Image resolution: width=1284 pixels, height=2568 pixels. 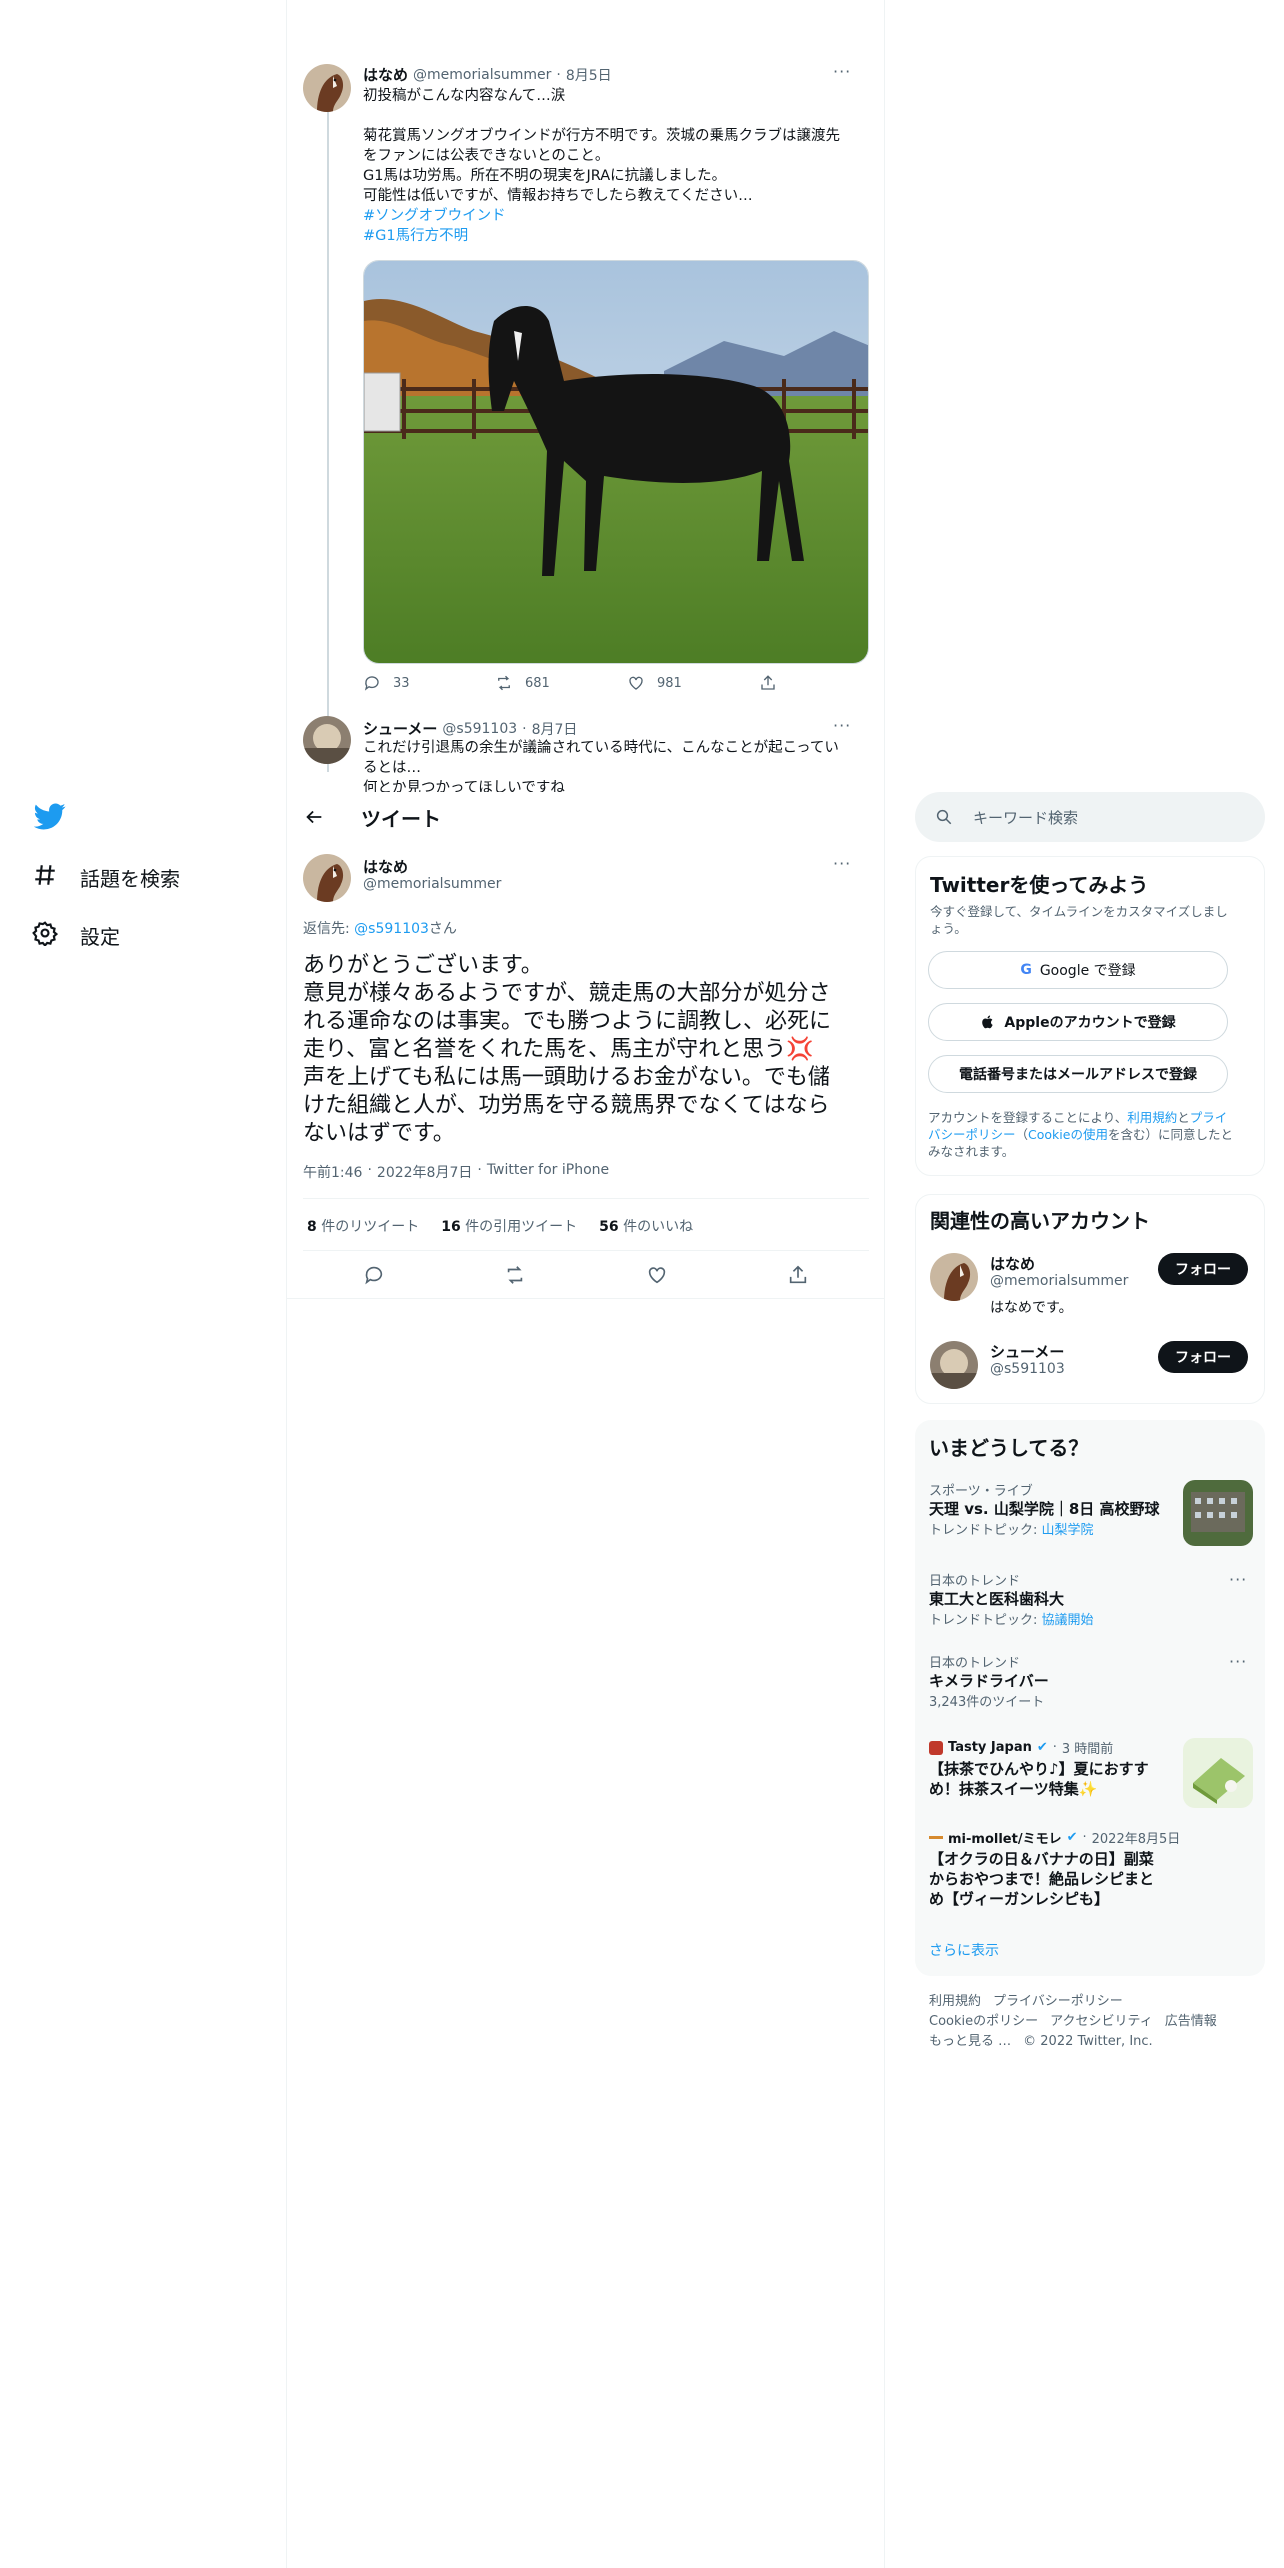 I want to click on quotes-stat: 16 件の引用ツイート, so click(x=509, y=1226).